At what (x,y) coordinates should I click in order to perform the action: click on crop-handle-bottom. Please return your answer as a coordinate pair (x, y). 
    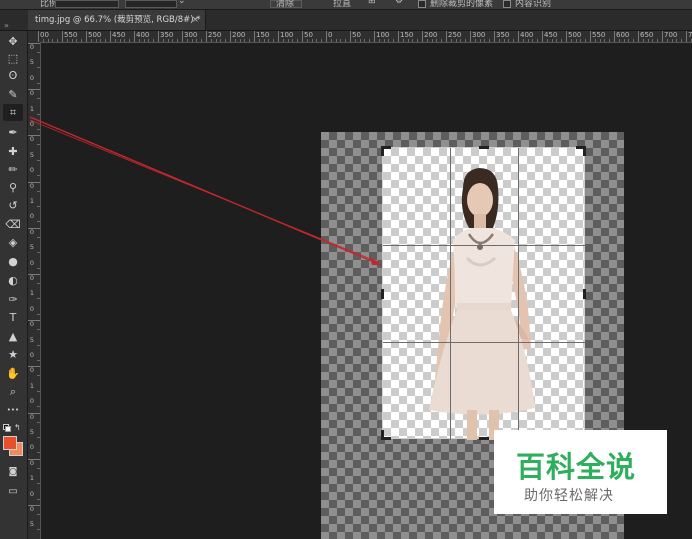
    Looking at the image, I should click on (484, 438).